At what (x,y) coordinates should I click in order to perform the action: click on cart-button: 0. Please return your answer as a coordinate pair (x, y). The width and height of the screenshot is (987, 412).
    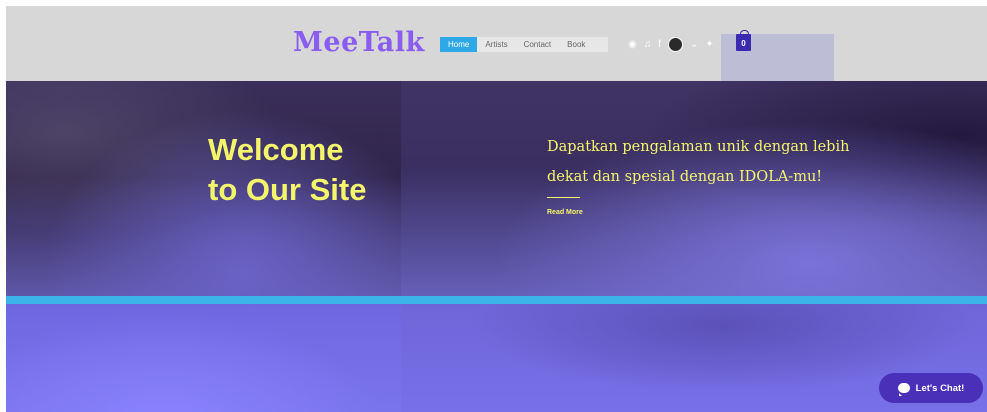
    Looking at the image, I should click on (743, 42).